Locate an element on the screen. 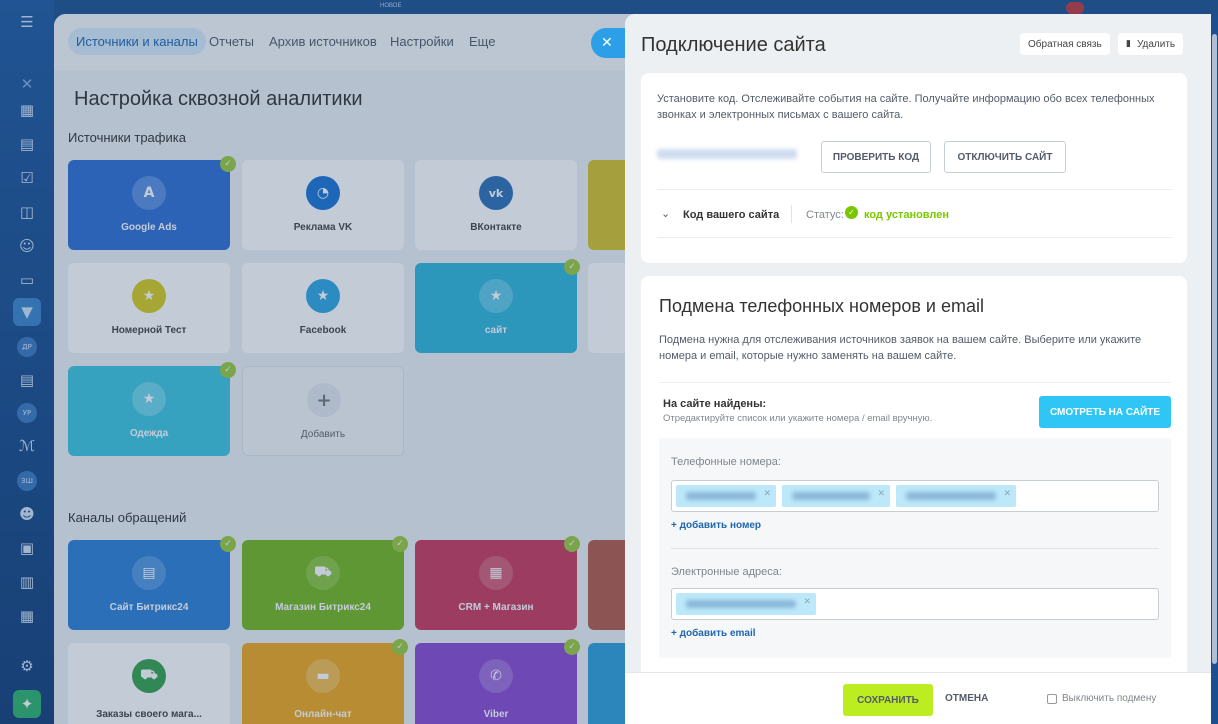 This screenshot has height=724, width=1218. page-scrollbar is located at coordinates (1214, 369).